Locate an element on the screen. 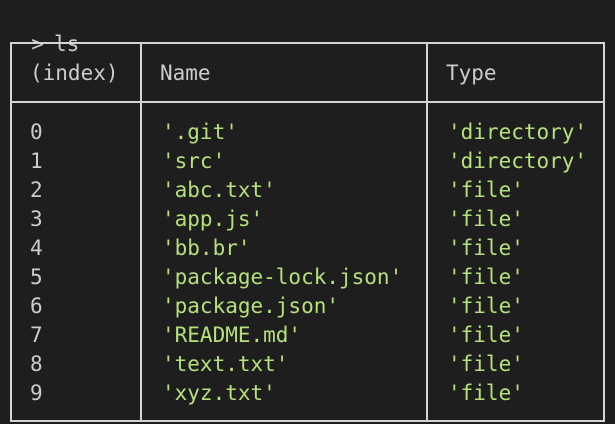  row-name: 'bb.br' is located at coordinates (206, 248).